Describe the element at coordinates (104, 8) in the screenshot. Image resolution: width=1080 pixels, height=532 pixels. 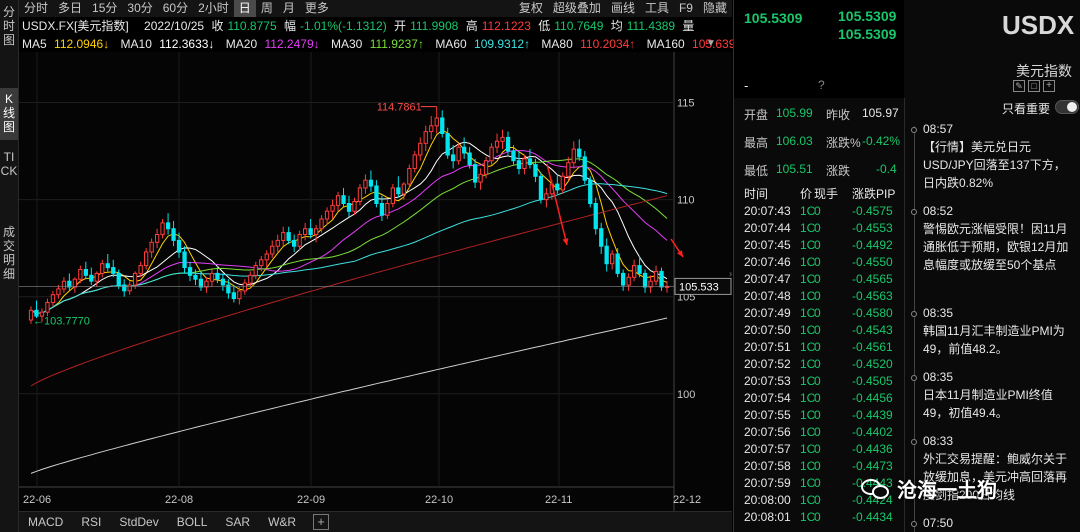
I see `period-15min: 15分` at that location.